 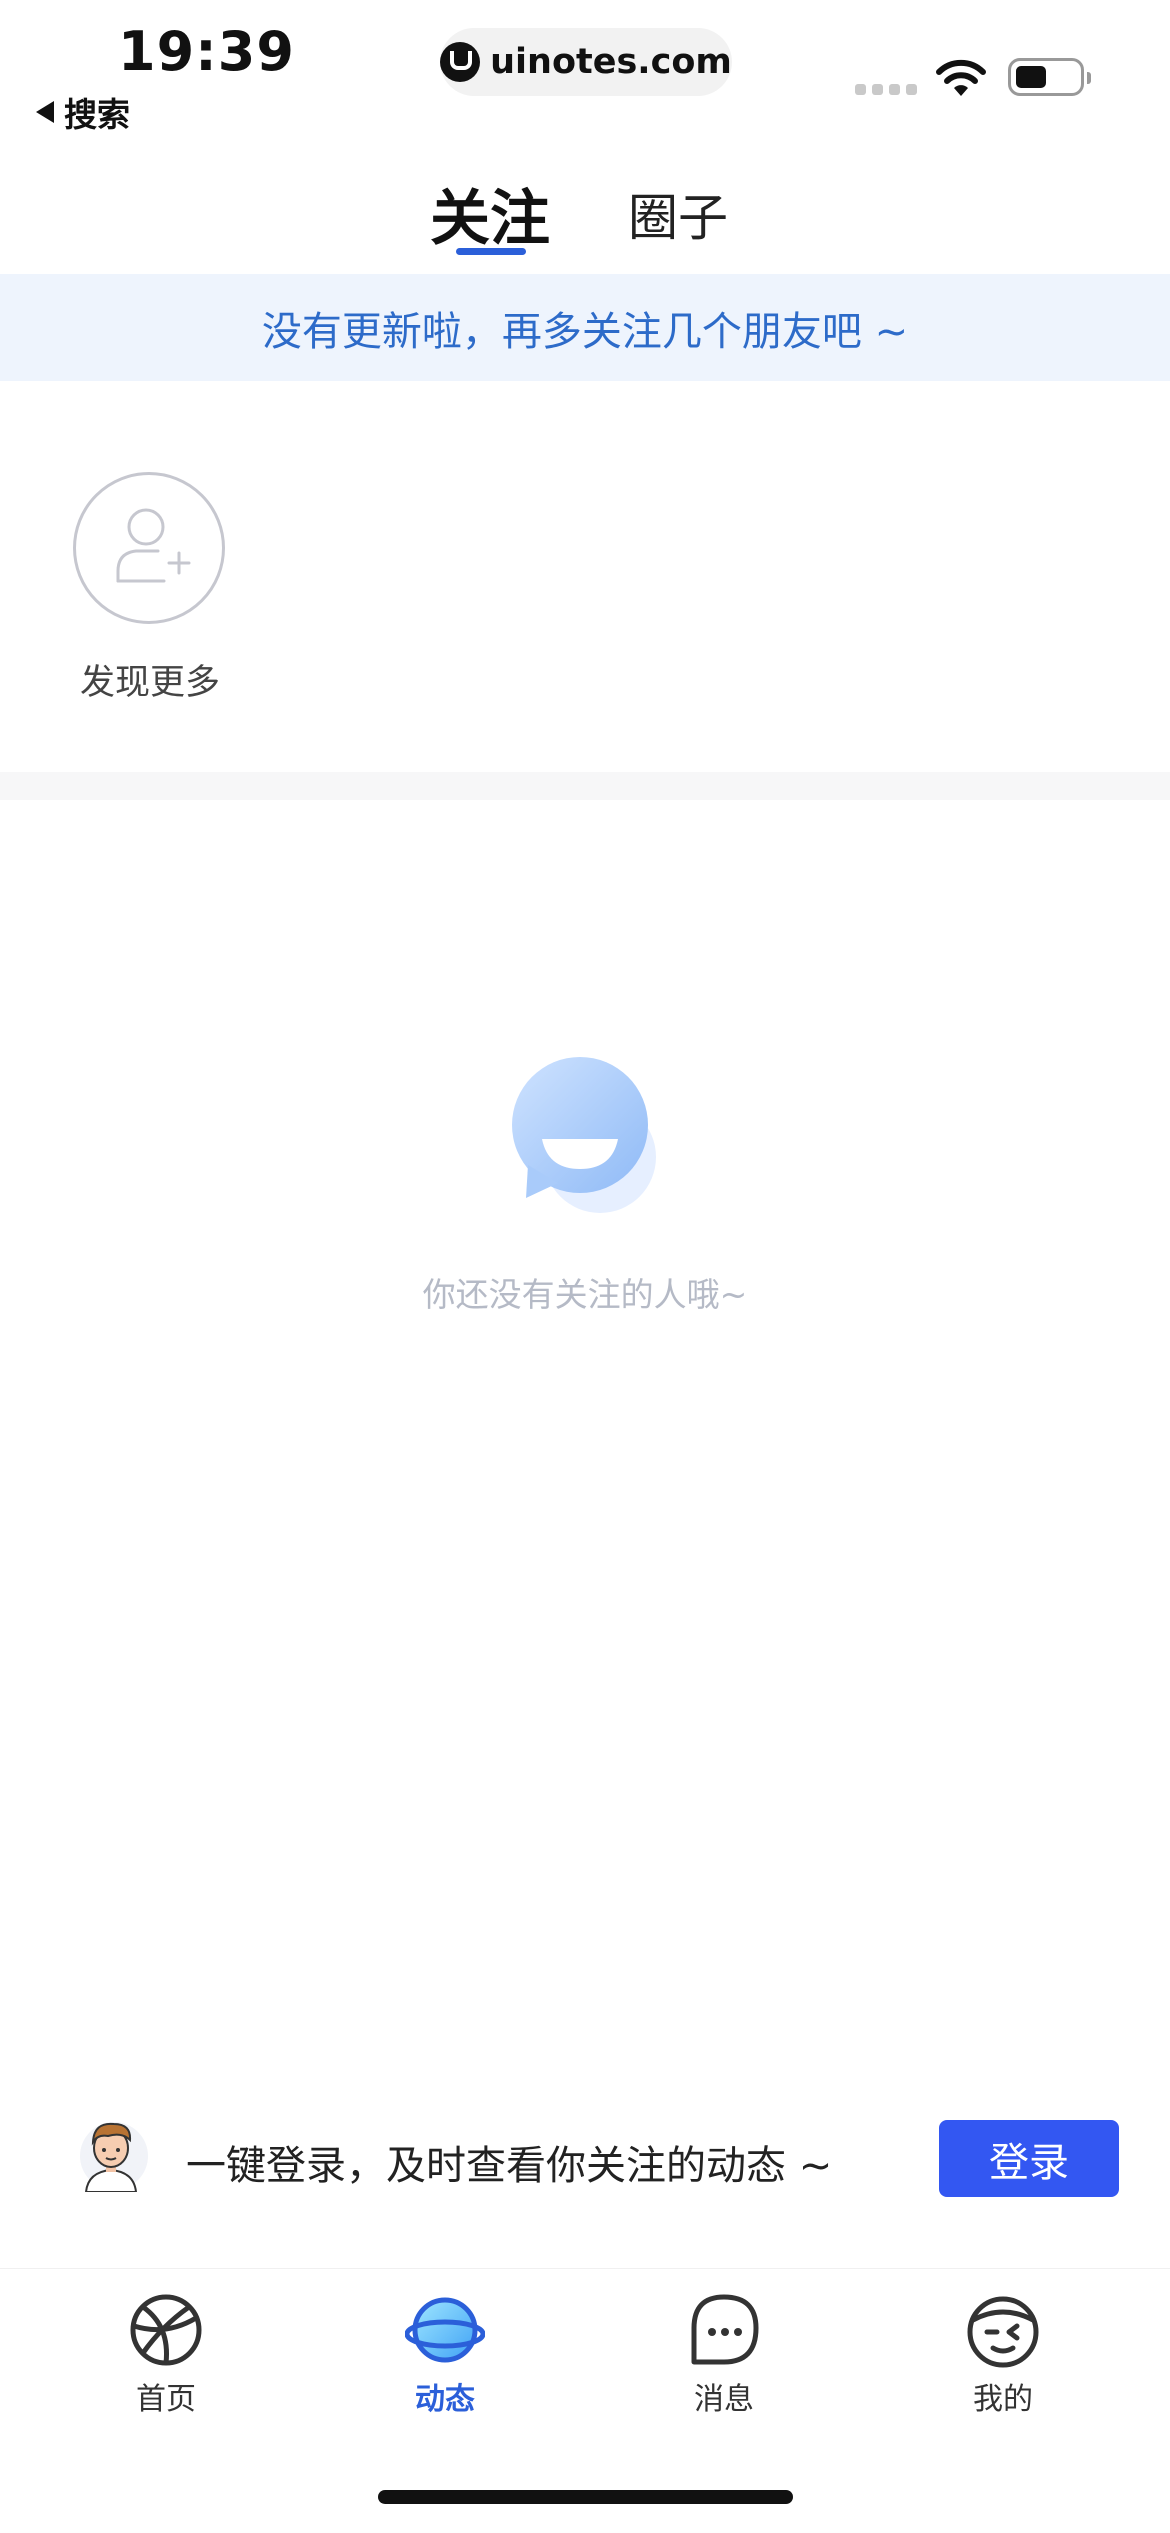 I want to click on nav-home-label: 首页, so click(x=166, y=2399).